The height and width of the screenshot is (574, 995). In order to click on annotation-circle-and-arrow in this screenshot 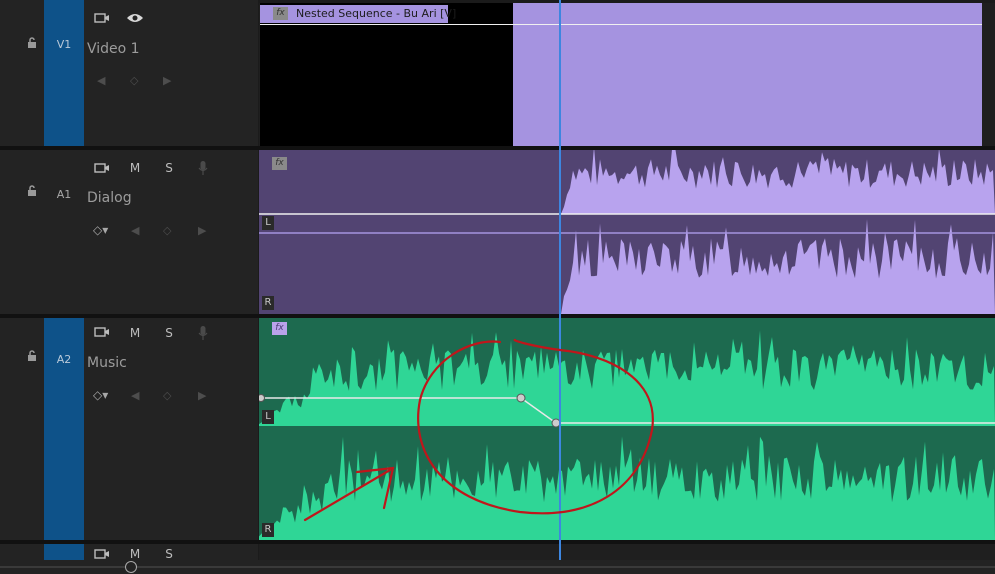, I will do `click(478, 430)`.